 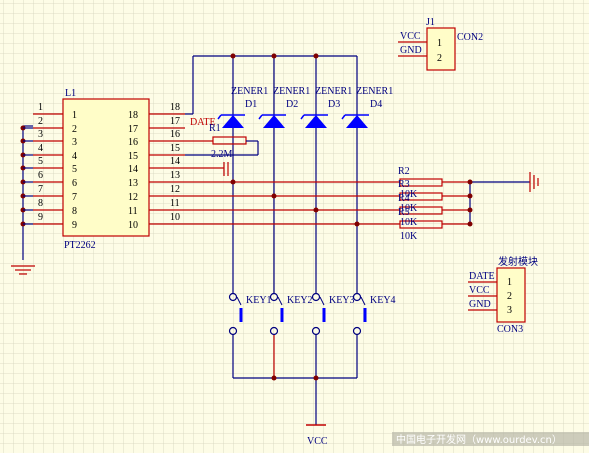 What do you see at coordinates (133, 115) in the screenshot?
I see `chip-pin-number: 18` at bounding box center [133, 115].